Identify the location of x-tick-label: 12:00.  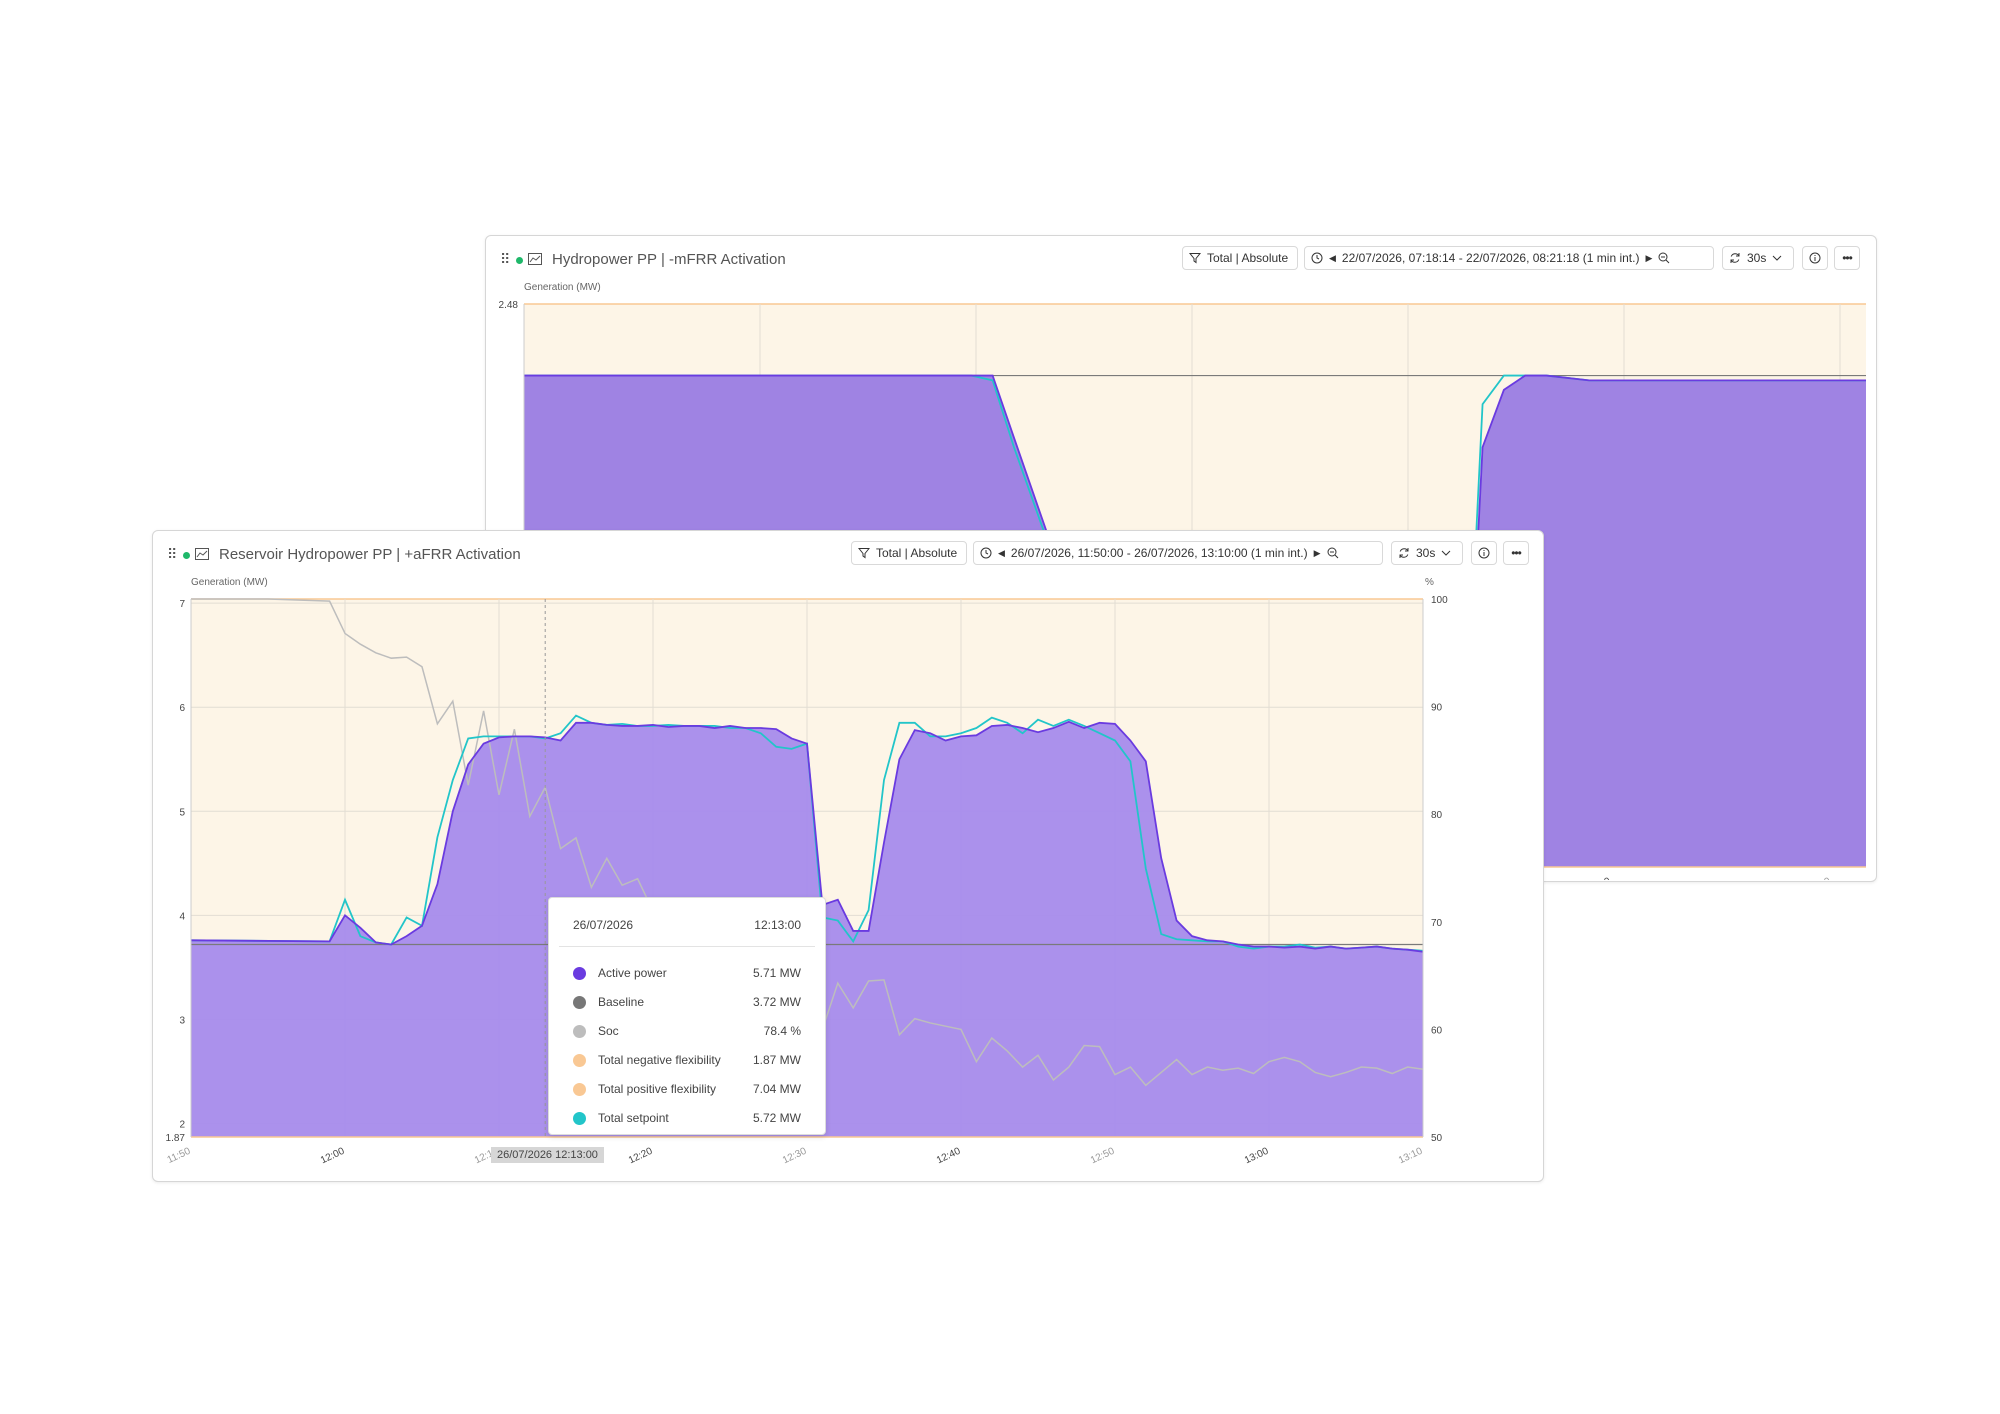
(333, 1156).